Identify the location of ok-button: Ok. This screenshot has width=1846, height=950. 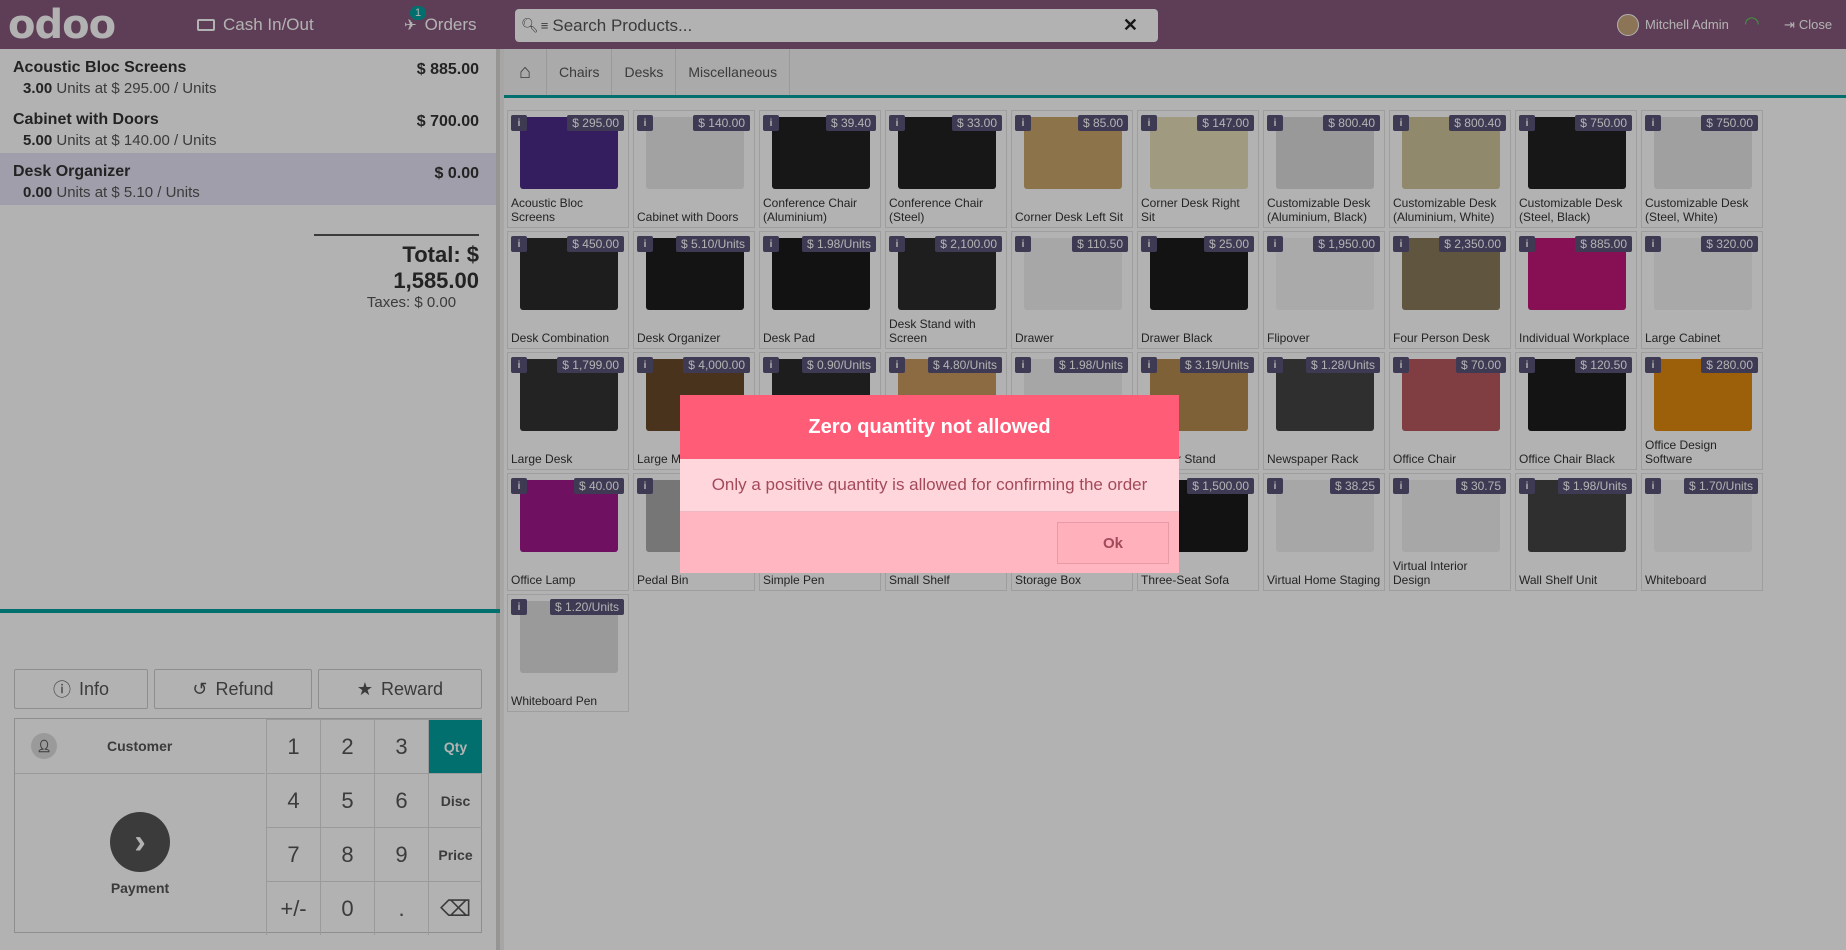
(1113, 543).